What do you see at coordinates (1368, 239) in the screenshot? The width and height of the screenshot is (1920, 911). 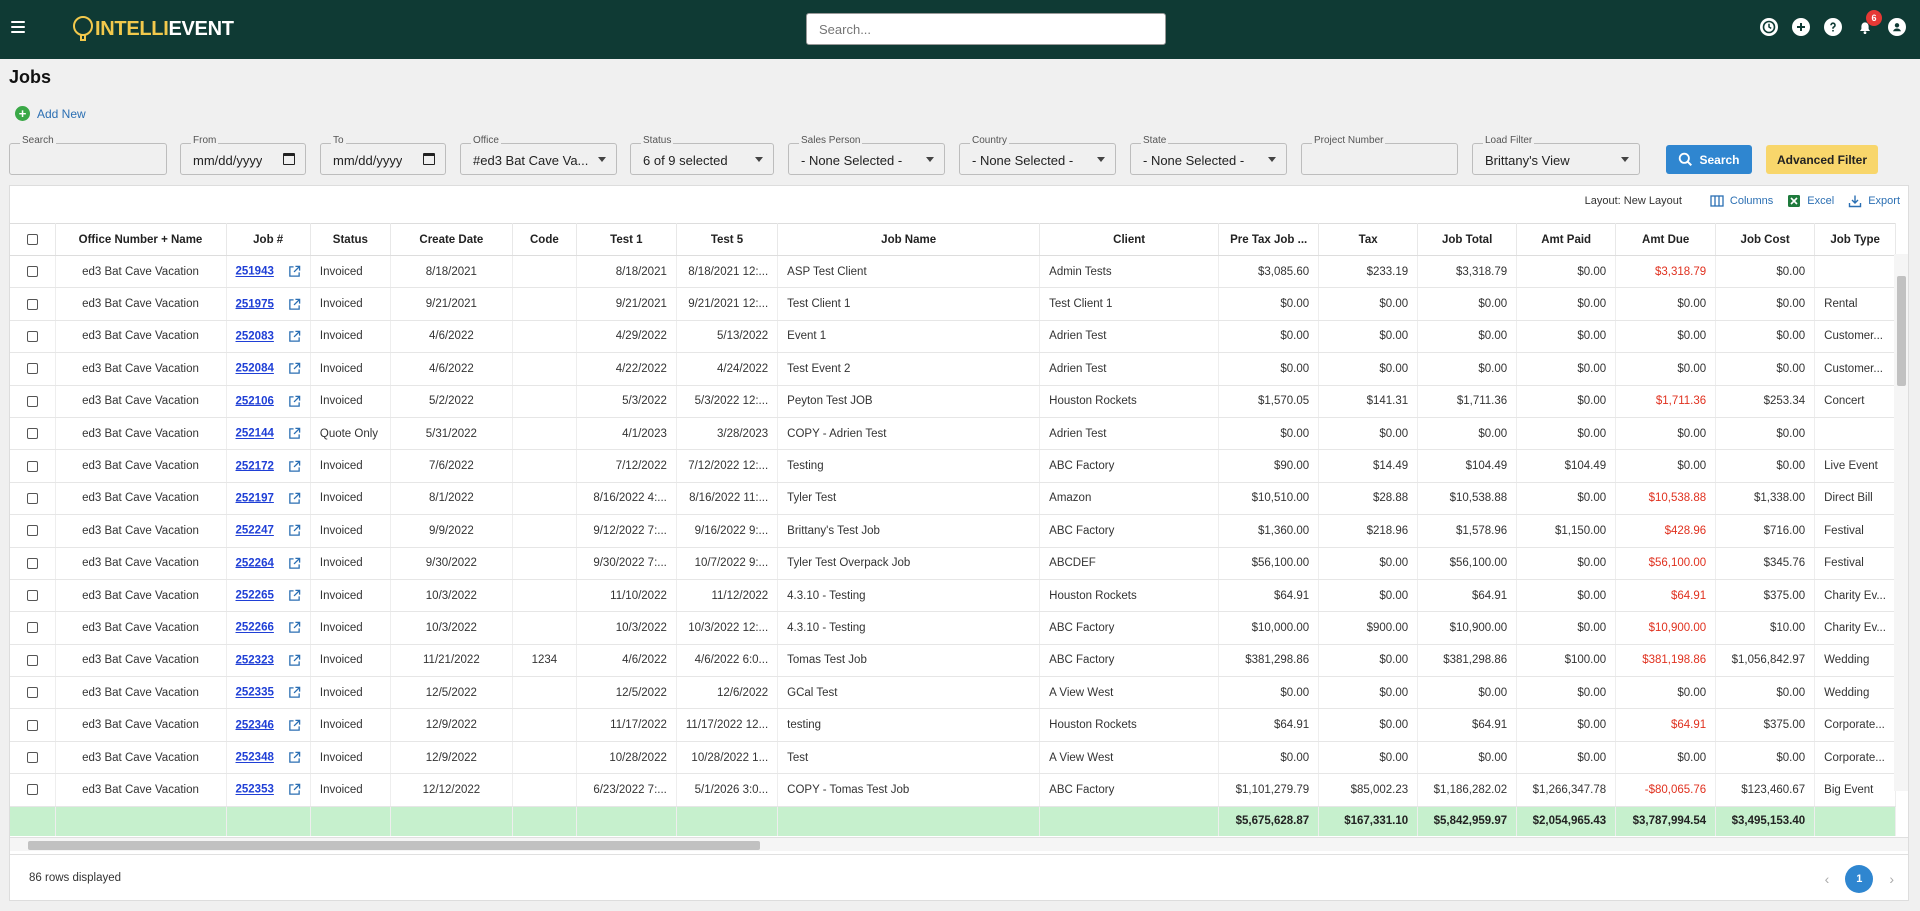 I see `column-header: Tax` at bounding box center [1368, 239].